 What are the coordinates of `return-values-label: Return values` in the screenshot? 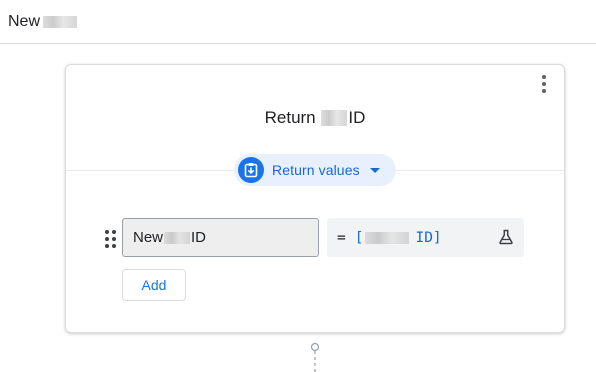 It's located at (316, 170).